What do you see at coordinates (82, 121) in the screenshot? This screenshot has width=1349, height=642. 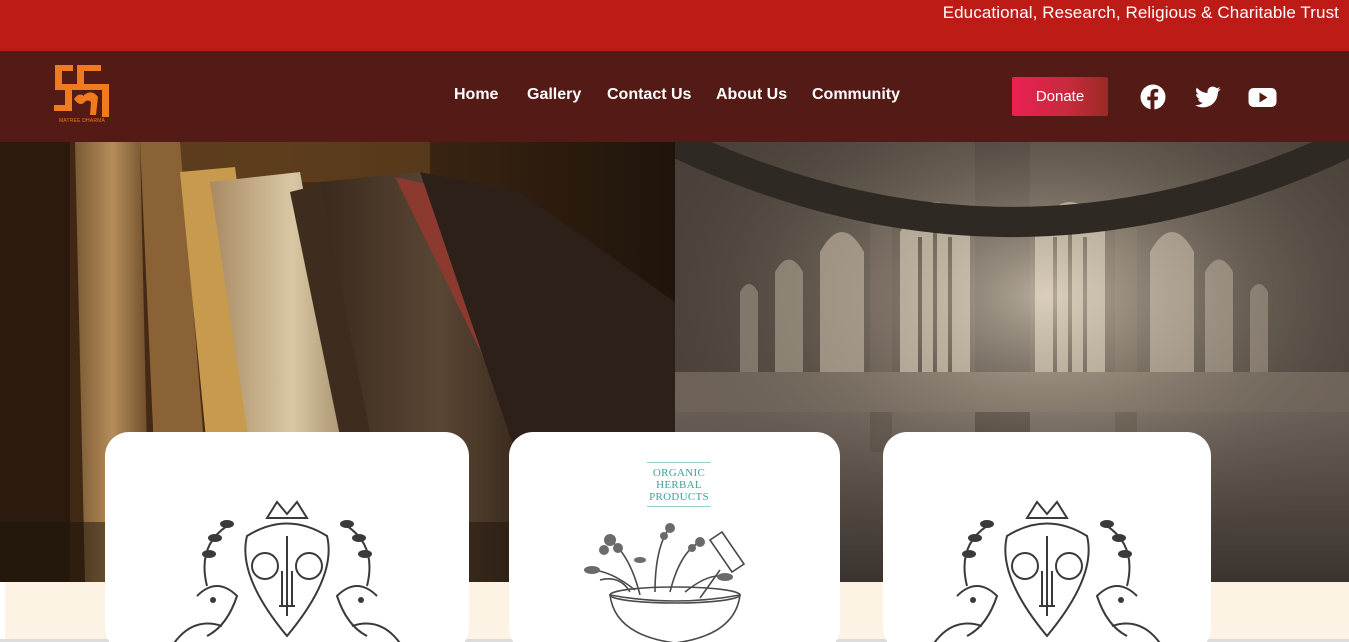 I see `logo-text: MATREE DHARMA` at bounding box center [82, 121].